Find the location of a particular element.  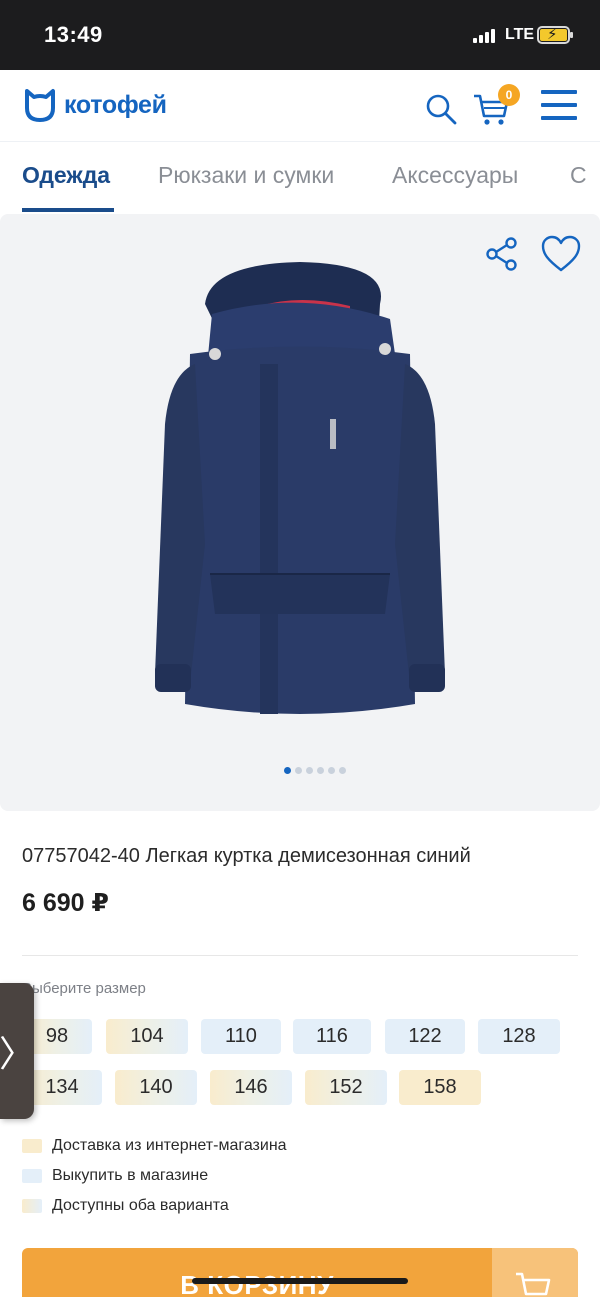

tab-clothing: Одежда is located at coordinates (66, 175).